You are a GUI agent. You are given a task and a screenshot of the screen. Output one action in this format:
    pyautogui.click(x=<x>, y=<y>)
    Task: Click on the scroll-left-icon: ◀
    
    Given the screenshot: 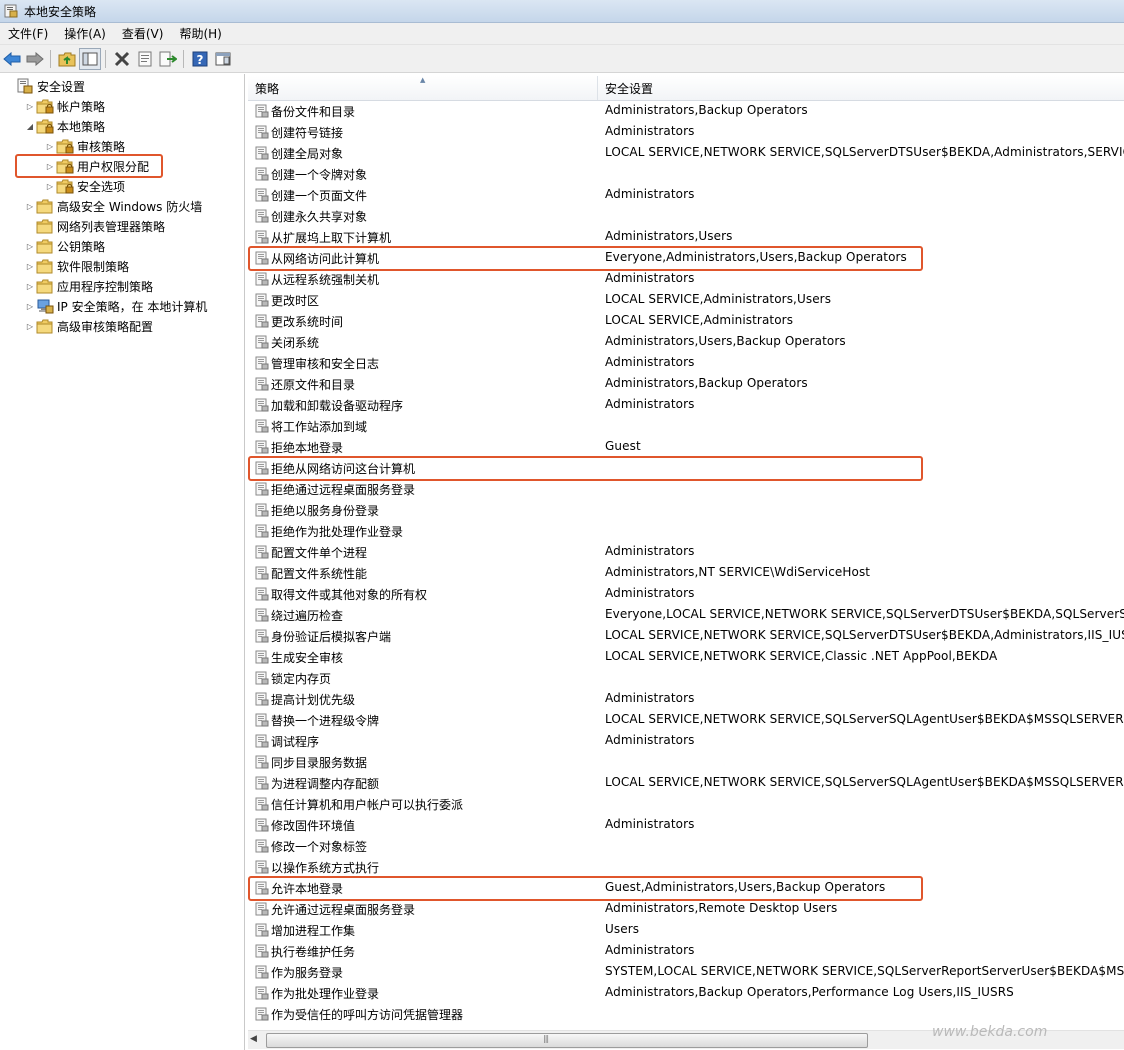 What is the action you would take?
    pyautogui.click(x=253, y=1039)
    